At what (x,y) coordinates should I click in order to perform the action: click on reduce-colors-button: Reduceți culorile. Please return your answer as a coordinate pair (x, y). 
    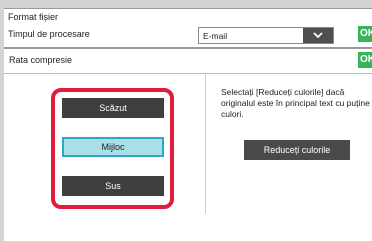
    Looking at the image, I should click on (297, 150).